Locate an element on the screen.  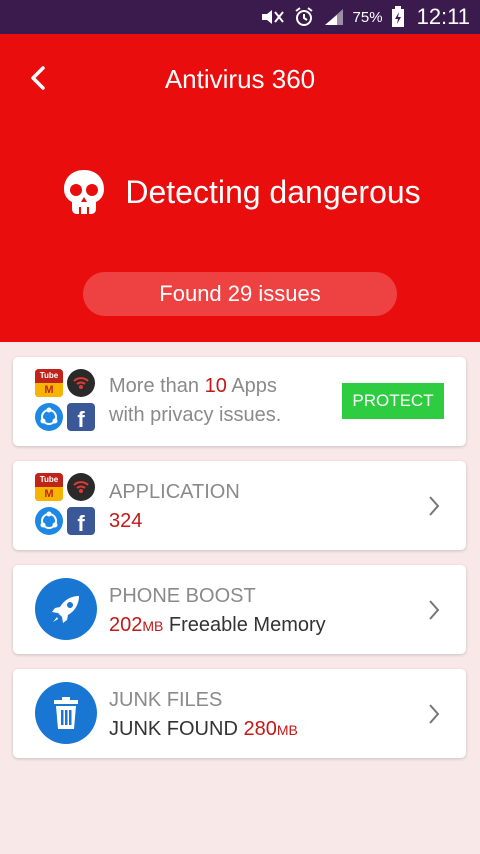
privacy-prefix: More than is located at coordinates (157, 386).